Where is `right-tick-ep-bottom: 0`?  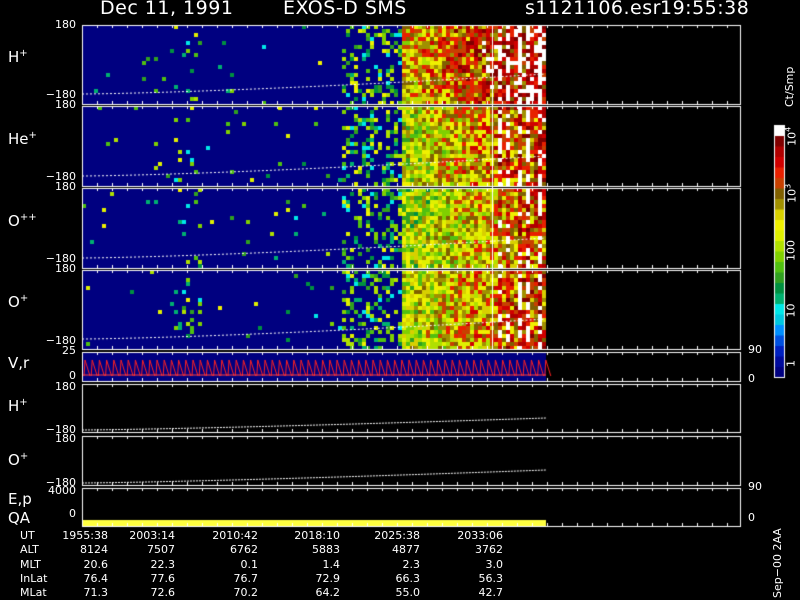
right-tick-ep-bottom: 0 is located at coordinates (751, 517).